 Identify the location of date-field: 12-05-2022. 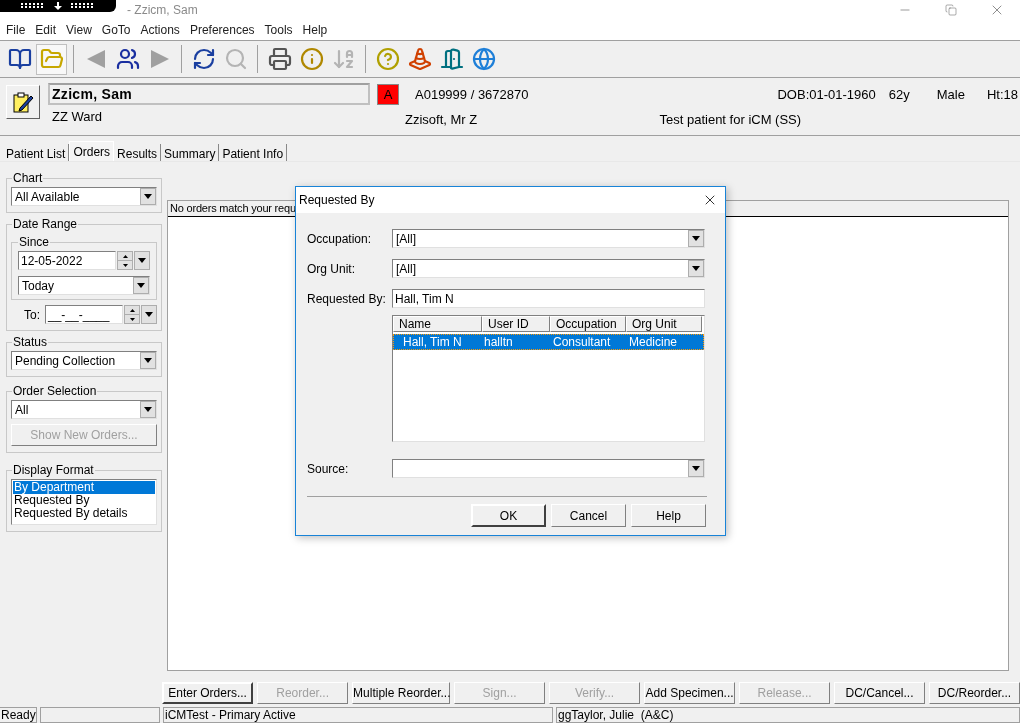
(67, 260).